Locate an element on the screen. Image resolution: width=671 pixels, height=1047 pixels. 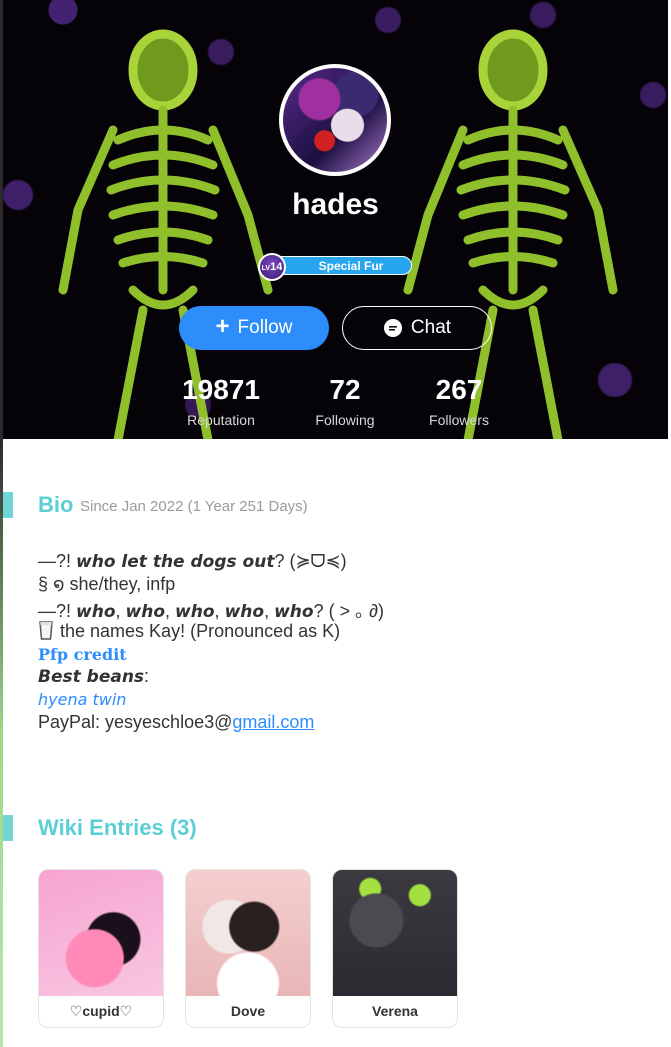
milk-glass-icon is located at coordinates (46, 630).